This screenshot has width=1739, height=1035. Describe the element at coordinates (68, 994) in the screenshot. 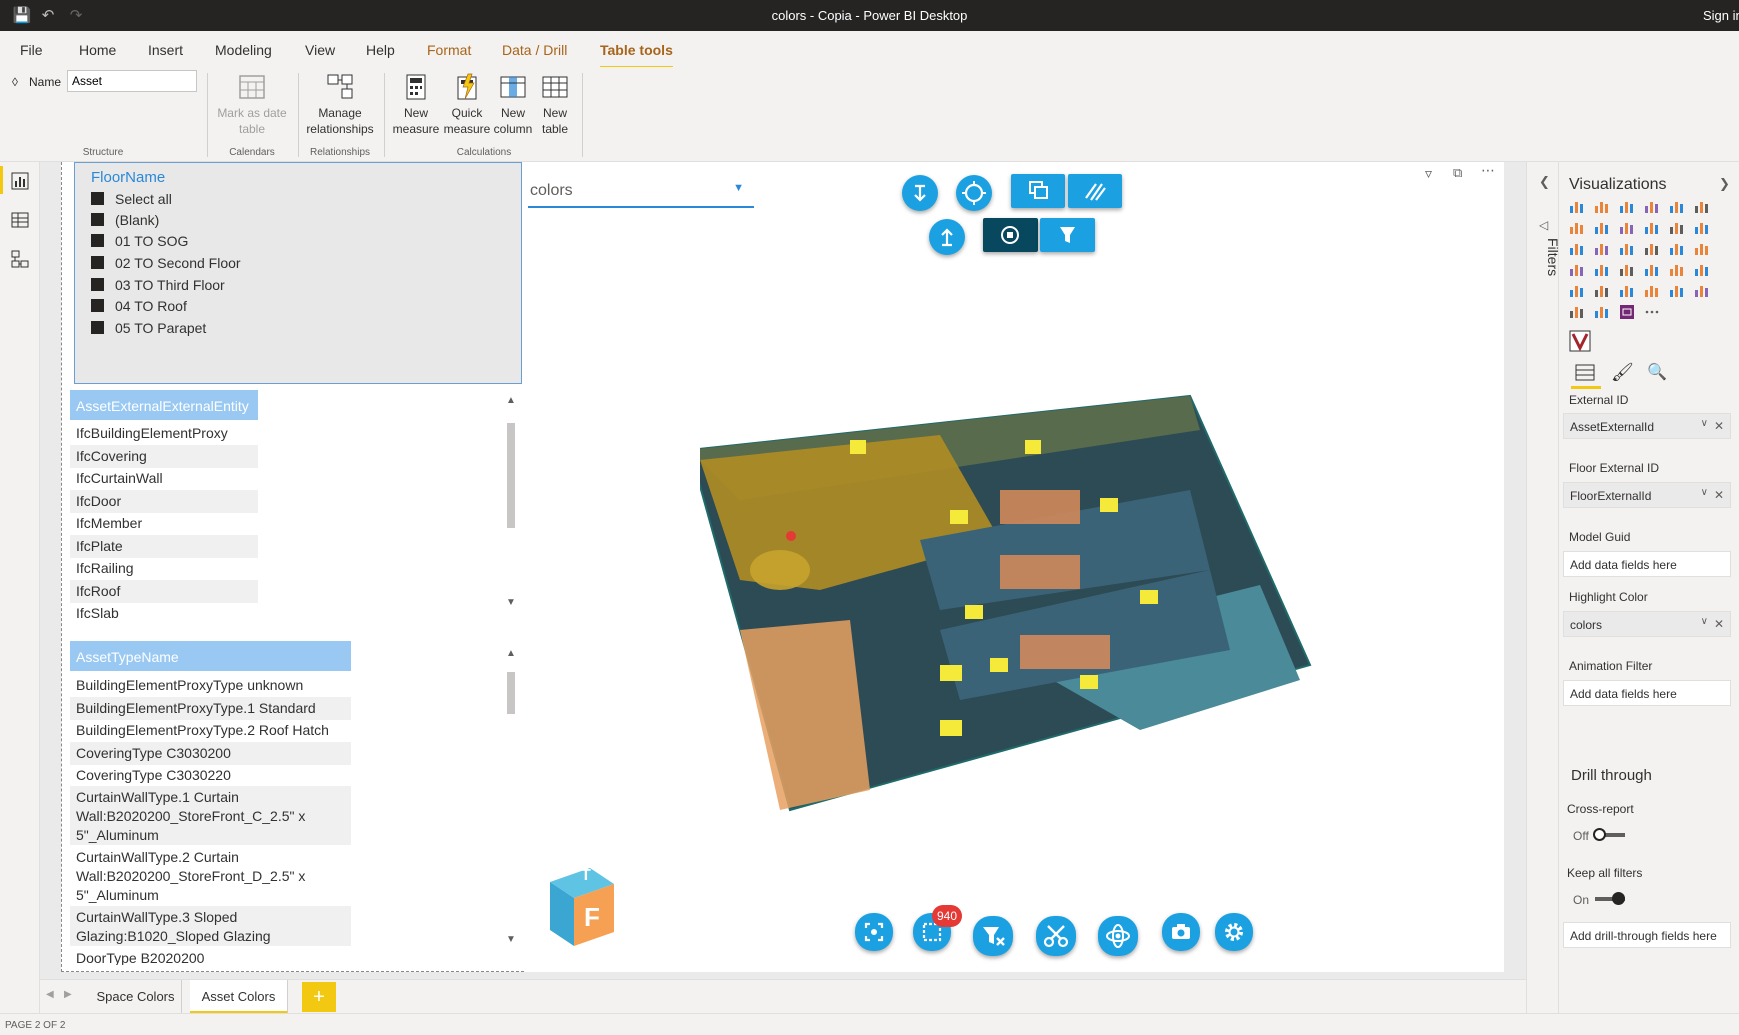

I see `chevron-right-icon: ▶` at that location.